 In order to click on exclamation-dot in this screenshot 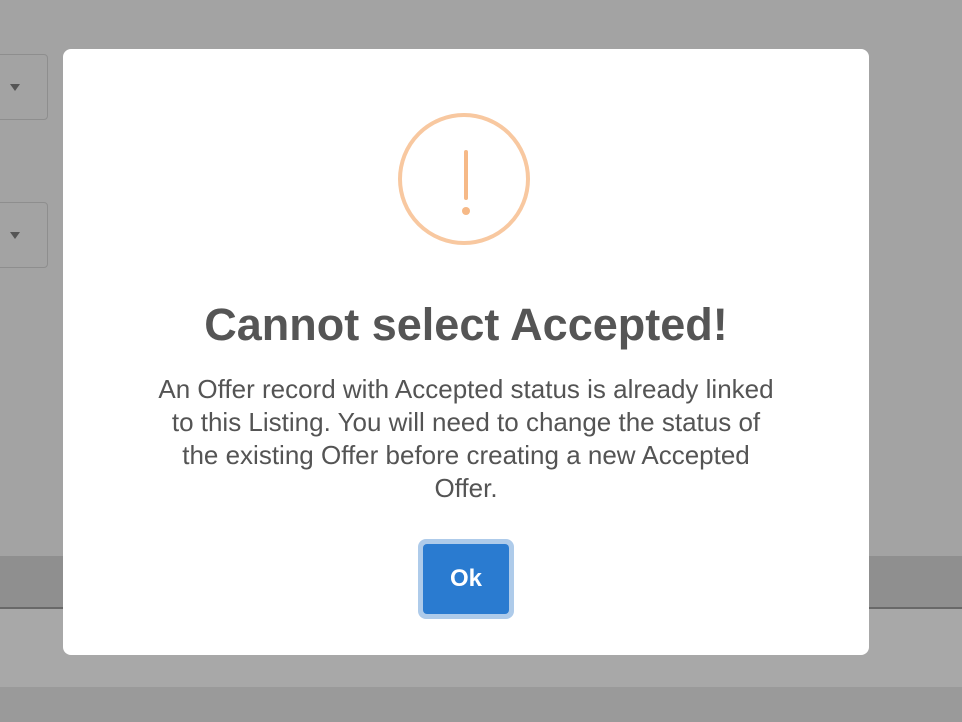, I will do `click(466, 211)`.